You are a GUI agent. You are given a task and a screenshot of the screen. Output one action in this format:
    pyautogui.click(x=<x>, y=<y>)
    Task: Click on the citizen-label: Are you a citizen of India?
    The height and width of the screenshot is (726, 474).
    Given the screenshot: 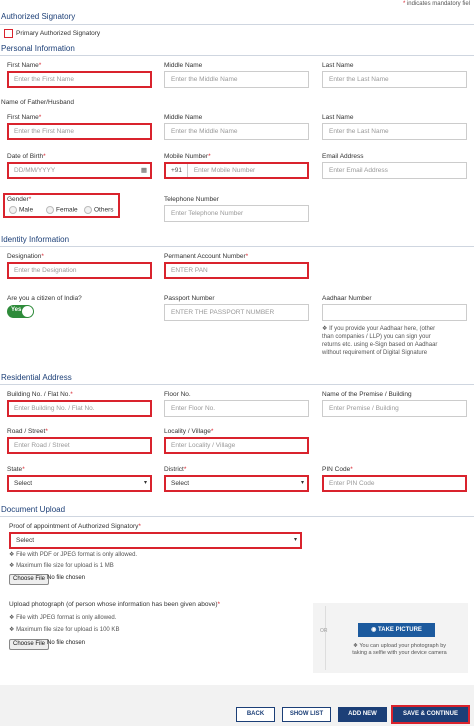 What is the action you would take?
    pyautogui.click(x=44, y=298)
    